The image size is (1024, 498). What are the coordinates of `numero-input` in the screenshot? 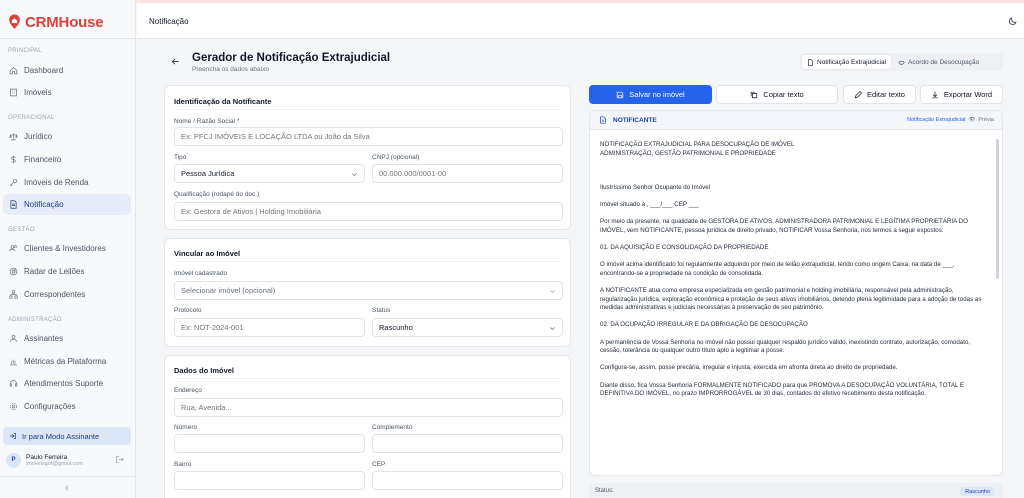 It's located at (269, 443).